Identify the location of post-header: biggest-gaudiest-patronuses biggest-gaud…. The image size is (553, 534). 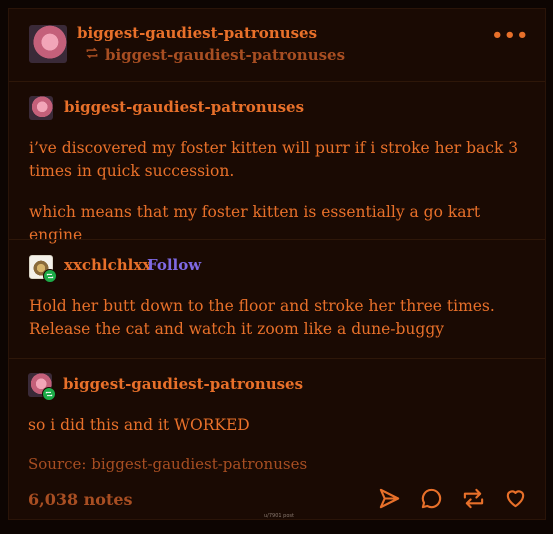
(277, 45).